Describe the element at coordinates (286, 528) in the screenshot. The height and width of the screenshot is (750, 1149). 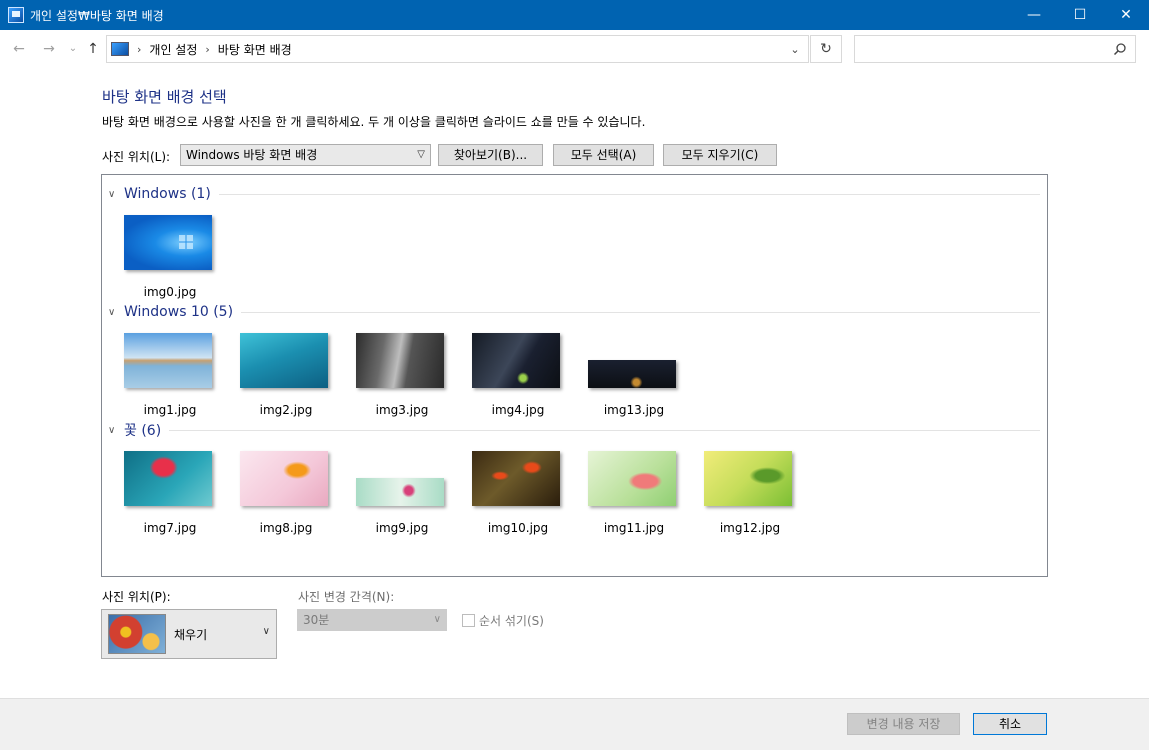
I see `wallpaper-filename: img8.jpg` at that location.